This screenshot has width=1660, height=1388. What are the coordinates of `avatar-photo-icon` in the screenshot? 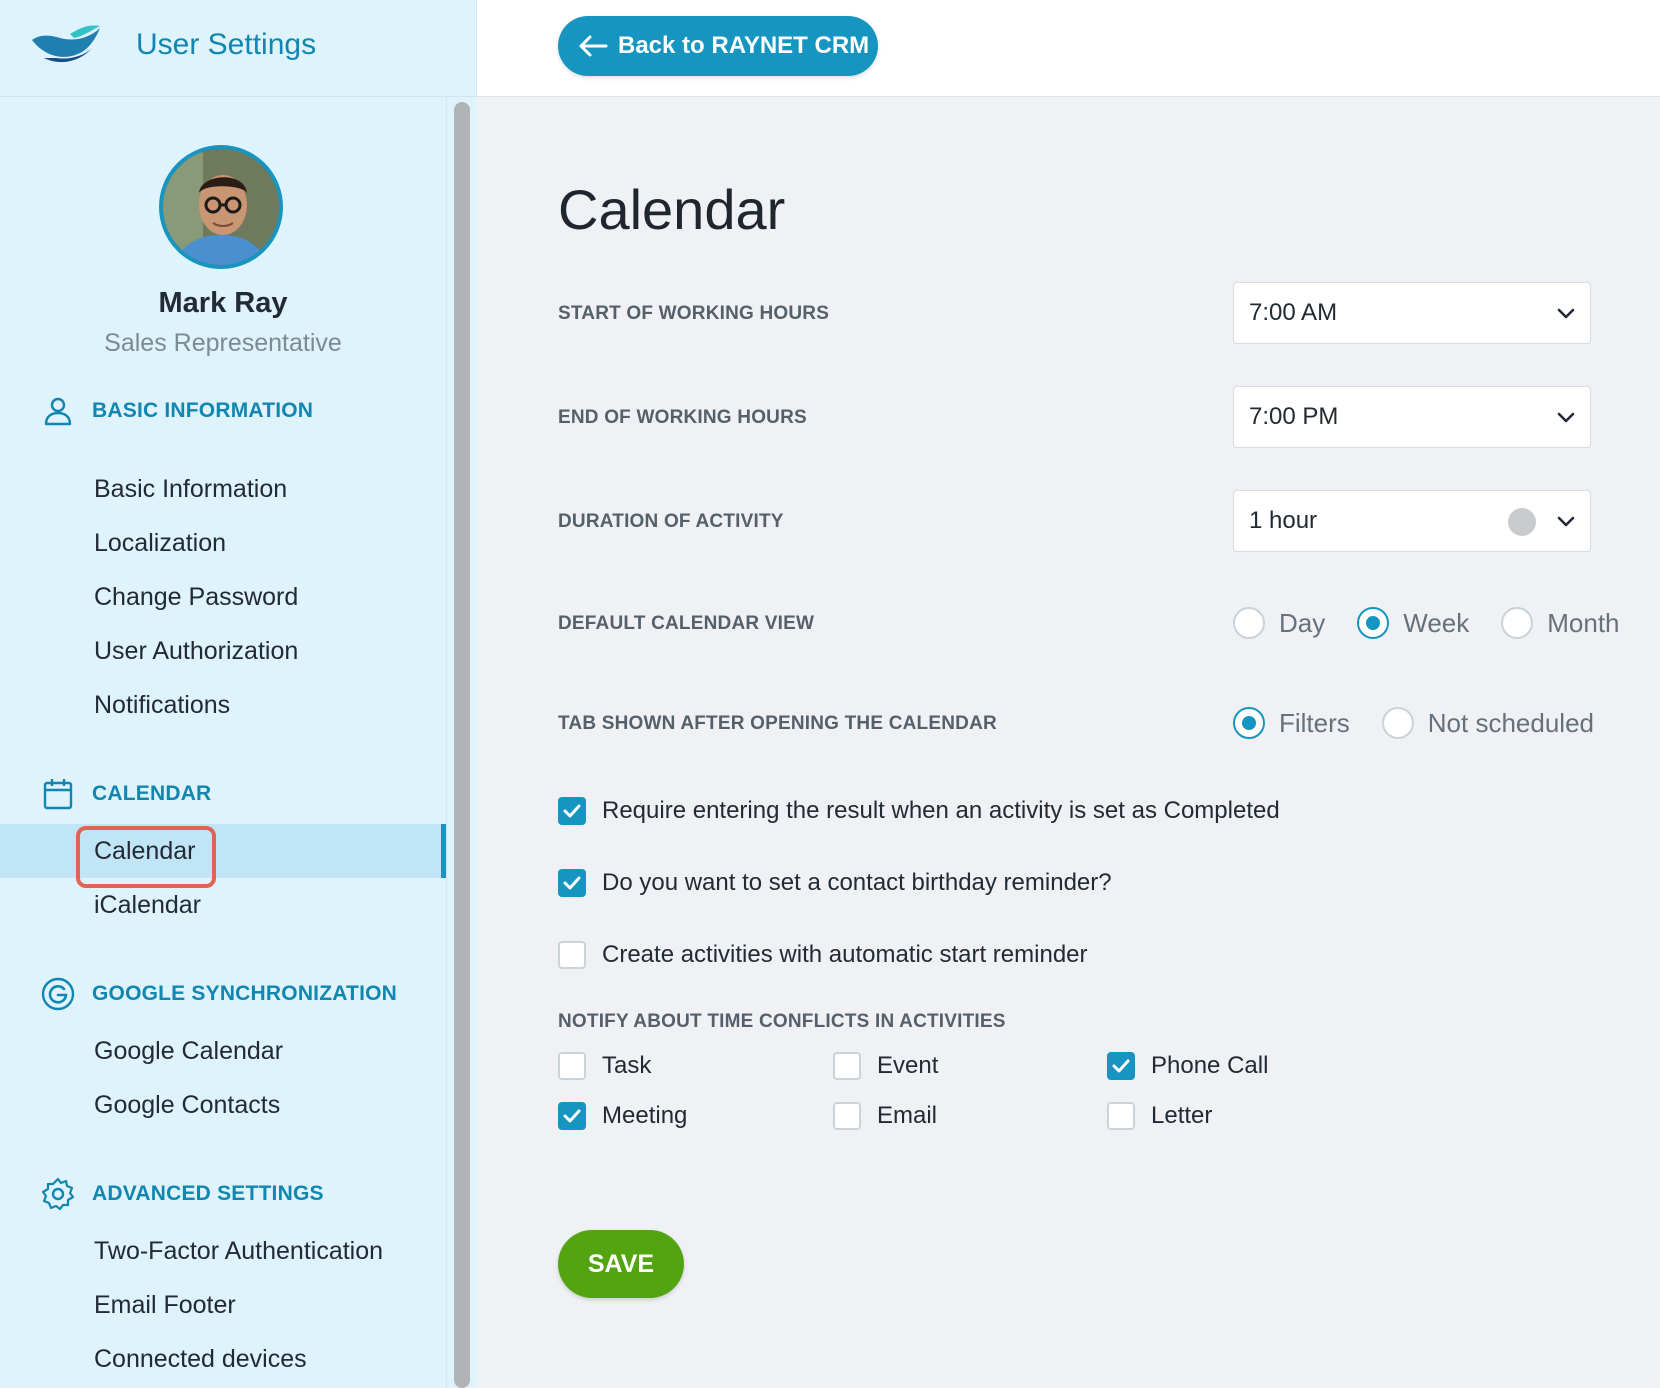 It's located at (221, 207).